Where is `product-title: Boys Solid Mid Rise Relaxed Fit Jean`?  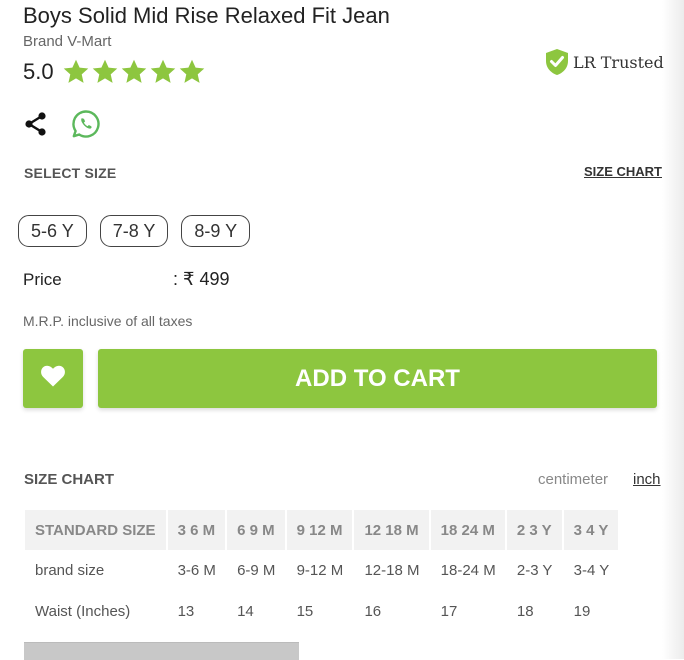
product-title: Boys Solid Mid Rise Relaxed Fit Jean is located at coordinates (206, 15).